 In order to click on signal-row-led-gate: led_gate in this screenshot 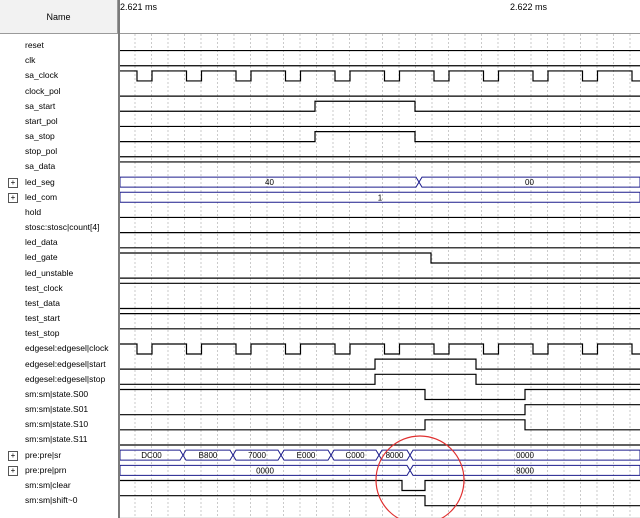, I will do `click(59, 257)`.